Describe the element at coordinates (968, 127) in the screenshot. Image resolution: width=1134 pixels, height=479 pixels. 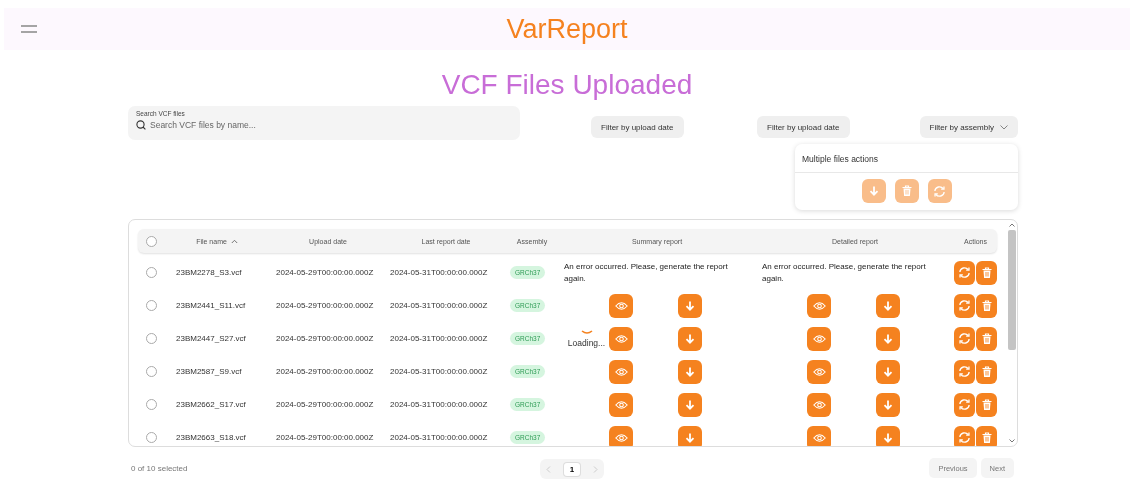
I see `filter-button: Filter by assembly` at that location.